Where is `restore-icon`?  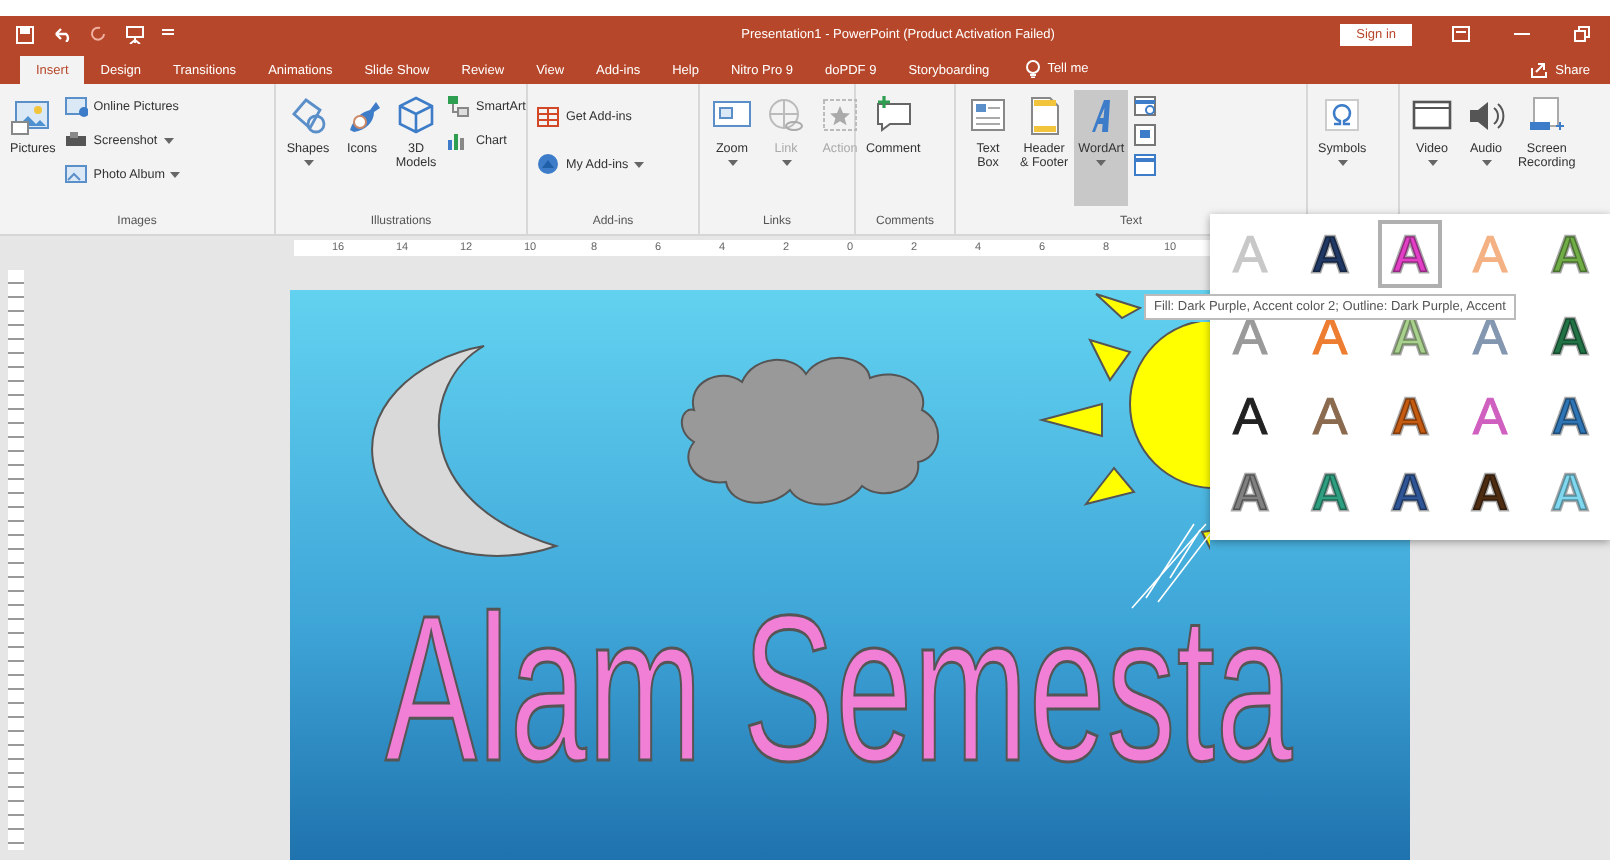
restore-icon is located at coordinates (1582, 34).